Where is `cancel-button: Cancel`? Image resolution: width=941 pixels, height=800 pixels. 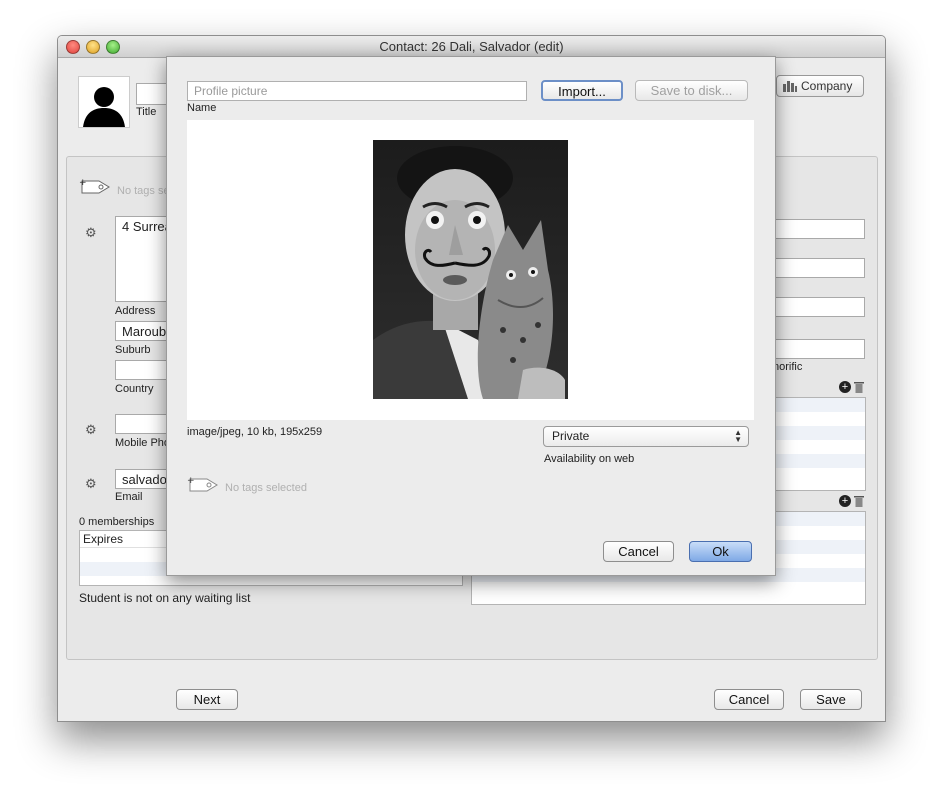 cancel-button: Cancel is located at coordinates (749, 699).